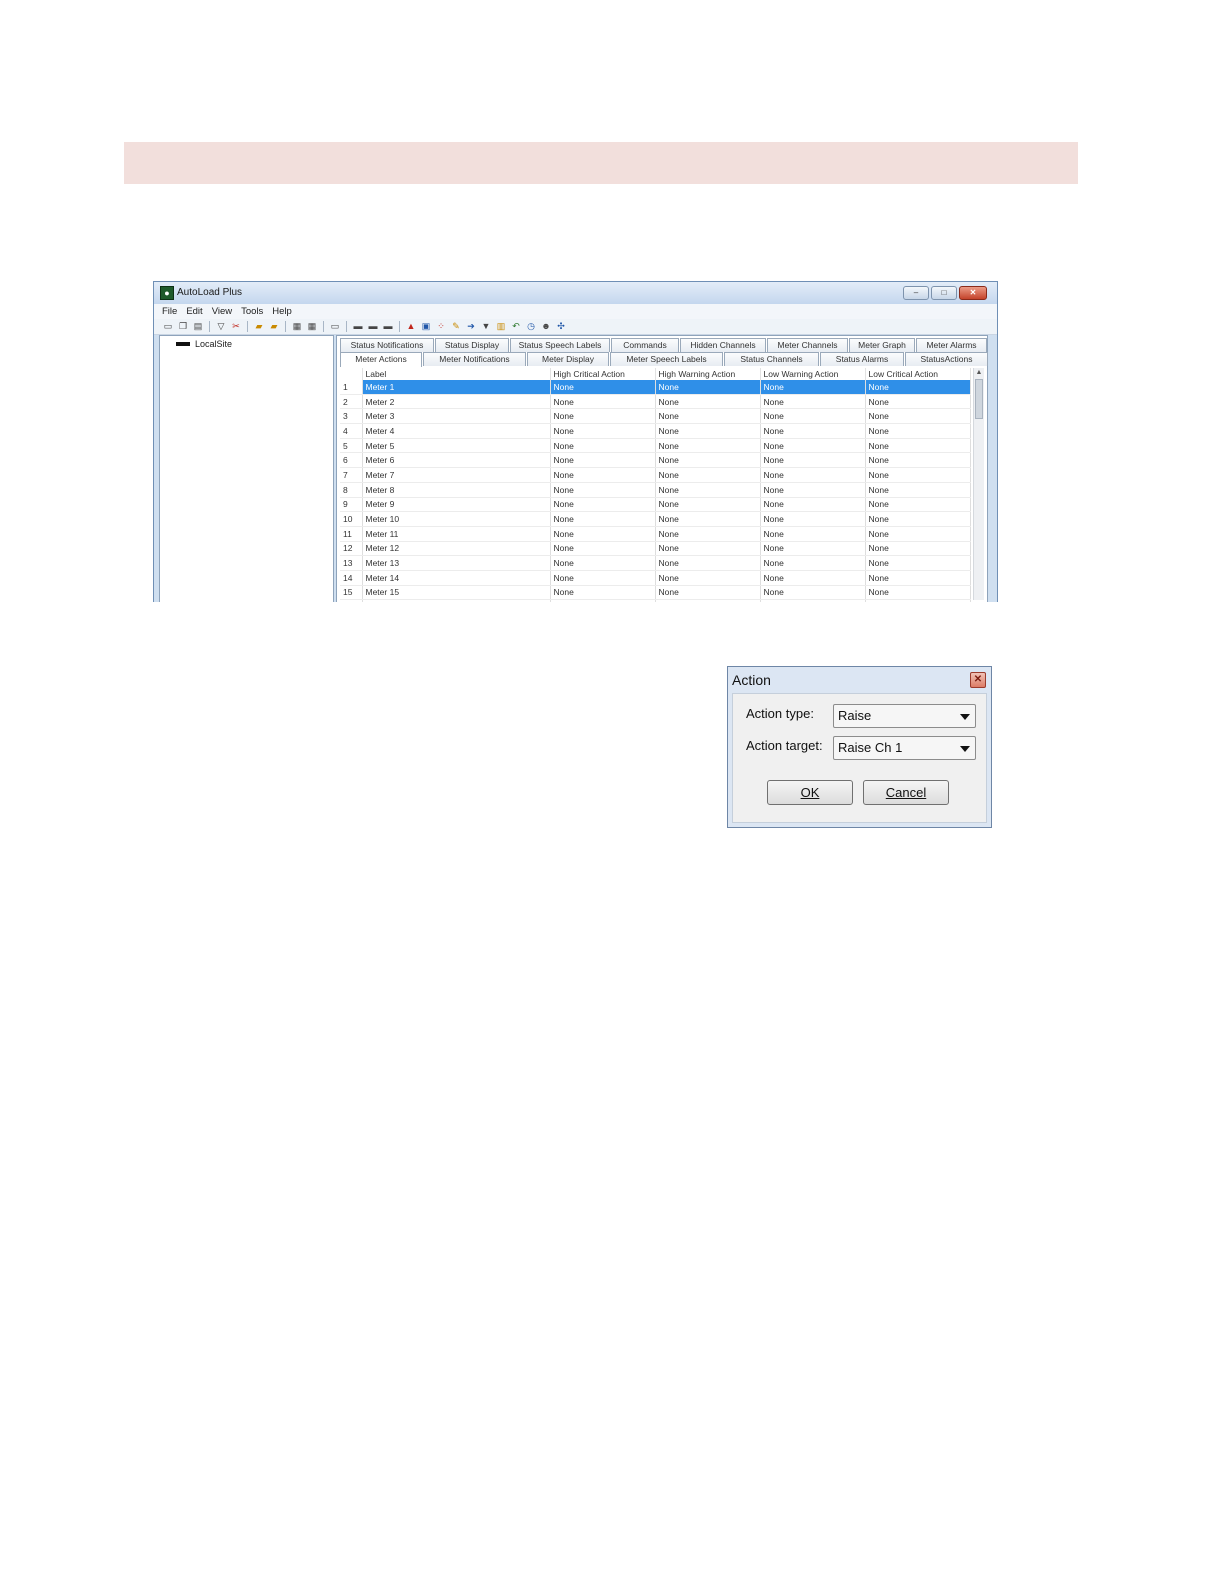  I want to click on table-row: 11 Meter 11 None None None None, so click(655, 534).